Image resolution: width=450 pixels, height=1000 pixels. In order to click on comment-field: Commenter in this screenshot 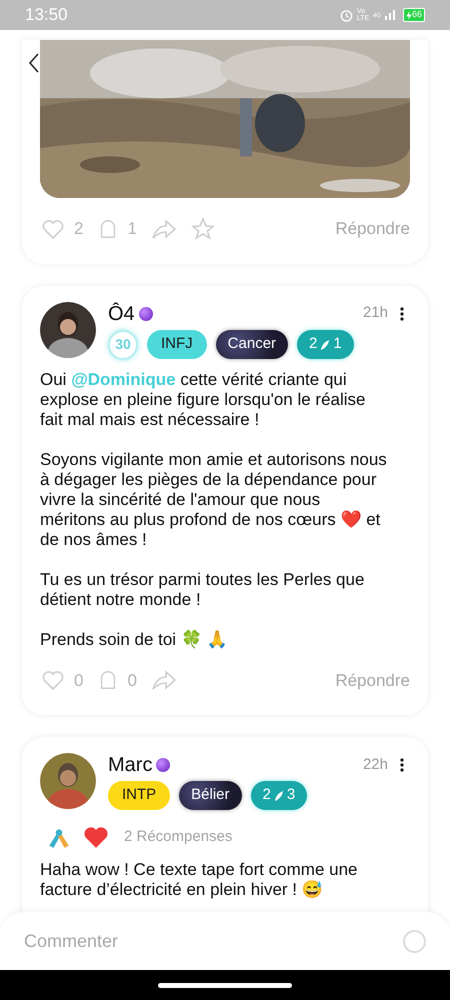, I will do `click(213, 941)`.